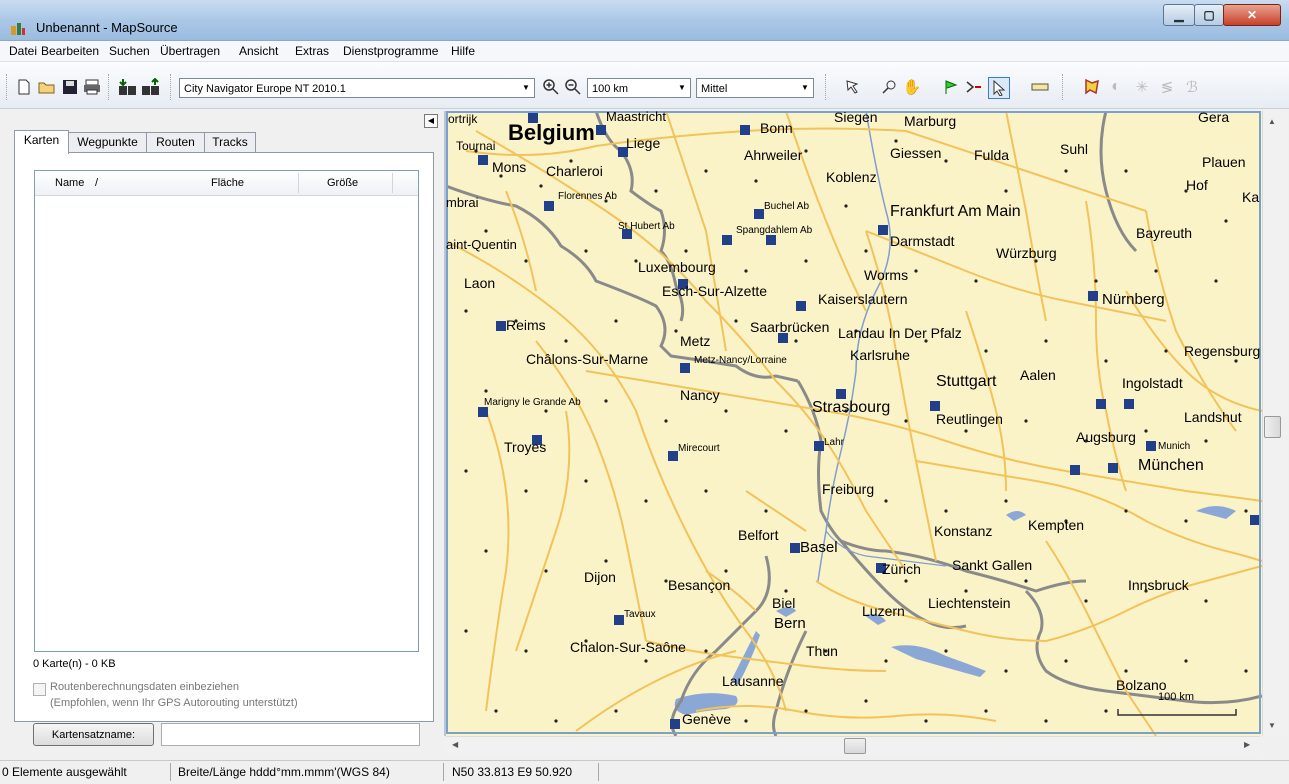 This screenshot has height=784, width=1289. What do you see at coordinates (23, 51) in the screenshot?
I see `menu-datei: Datei` at bounding box center [23, 51].